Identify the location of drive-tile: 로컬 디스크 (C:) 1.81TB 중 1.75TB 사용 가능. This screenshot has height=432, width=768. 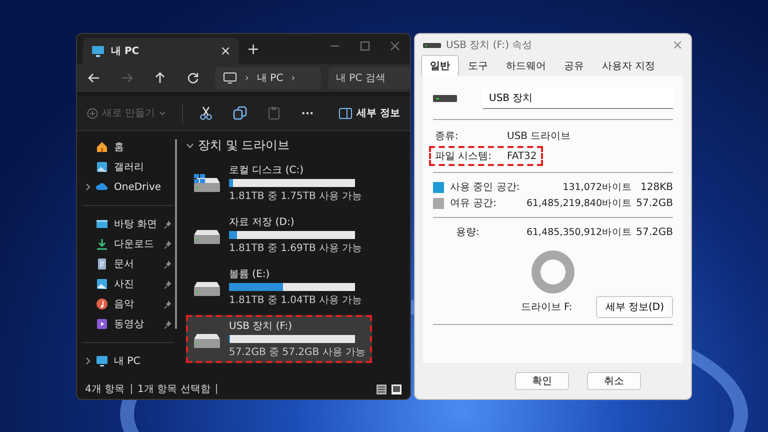
(279, 183).